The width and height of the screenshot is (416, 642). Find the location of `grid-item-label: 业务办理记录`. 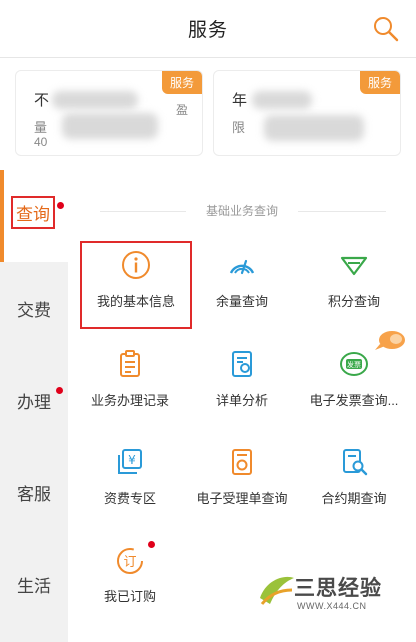

grid-item-label: 业务办理记录 is located at coordinates (129, 400).